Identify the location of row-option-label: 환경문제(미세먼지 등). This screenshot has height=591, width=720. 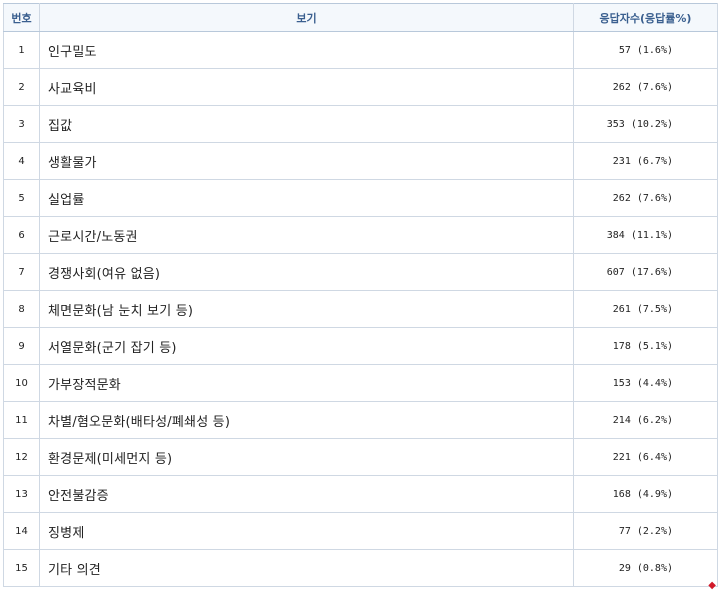
(306, 457).